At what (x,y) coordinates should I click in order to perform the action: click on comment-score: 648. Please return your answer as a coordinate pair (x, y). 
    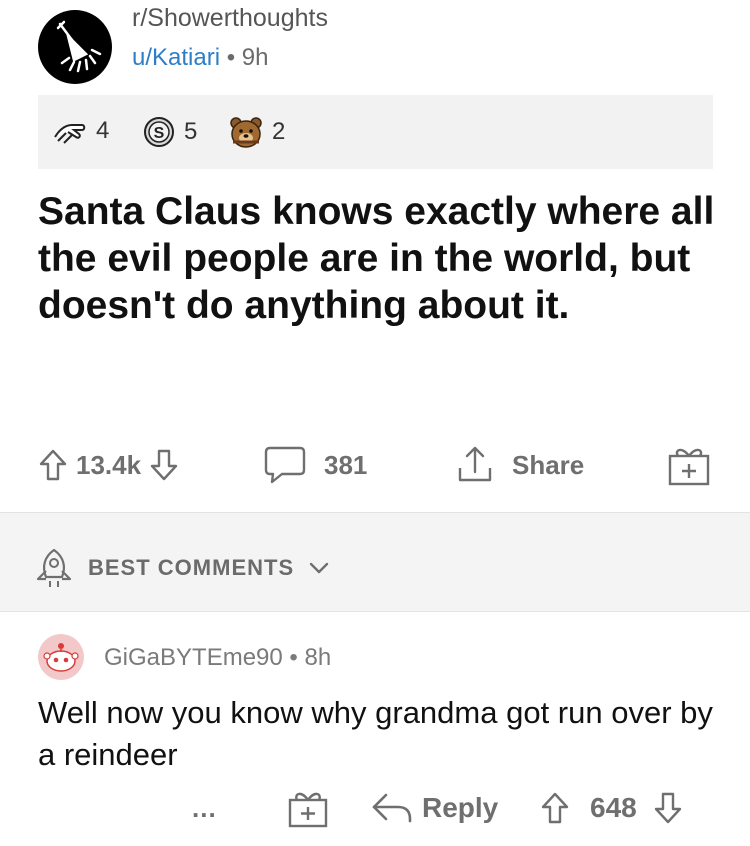
    Looking at the image, I should click on (613, 807).